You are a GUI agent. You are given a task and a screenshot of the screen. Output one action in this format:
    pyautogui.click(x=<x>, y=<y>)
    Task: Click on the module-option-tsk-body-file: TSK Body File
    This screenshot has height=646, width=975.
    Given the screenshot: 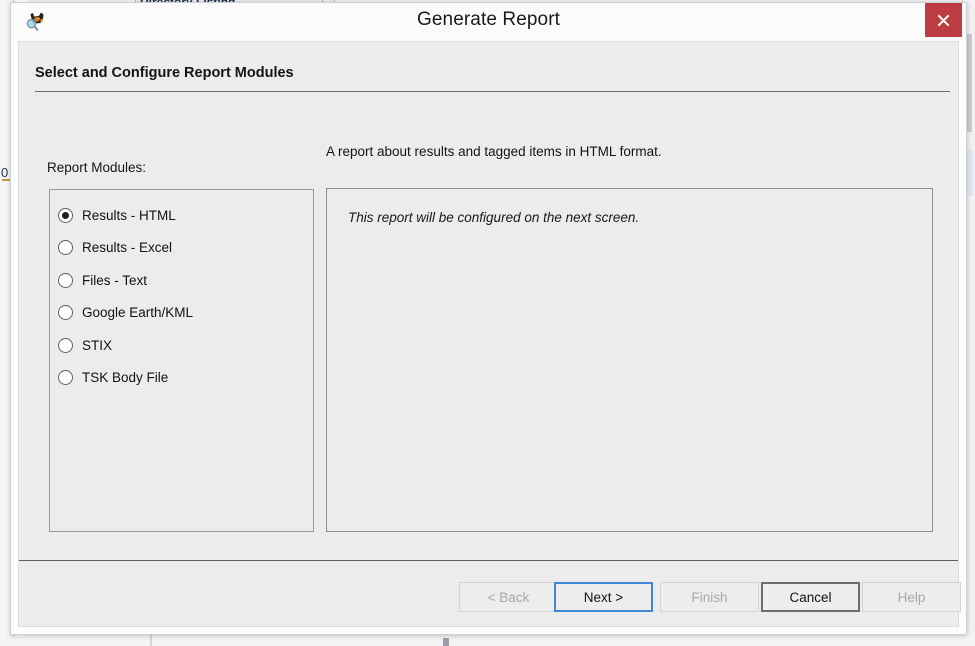 What is the action you would take?
    pyautogui.click(x=185, y=378)
    